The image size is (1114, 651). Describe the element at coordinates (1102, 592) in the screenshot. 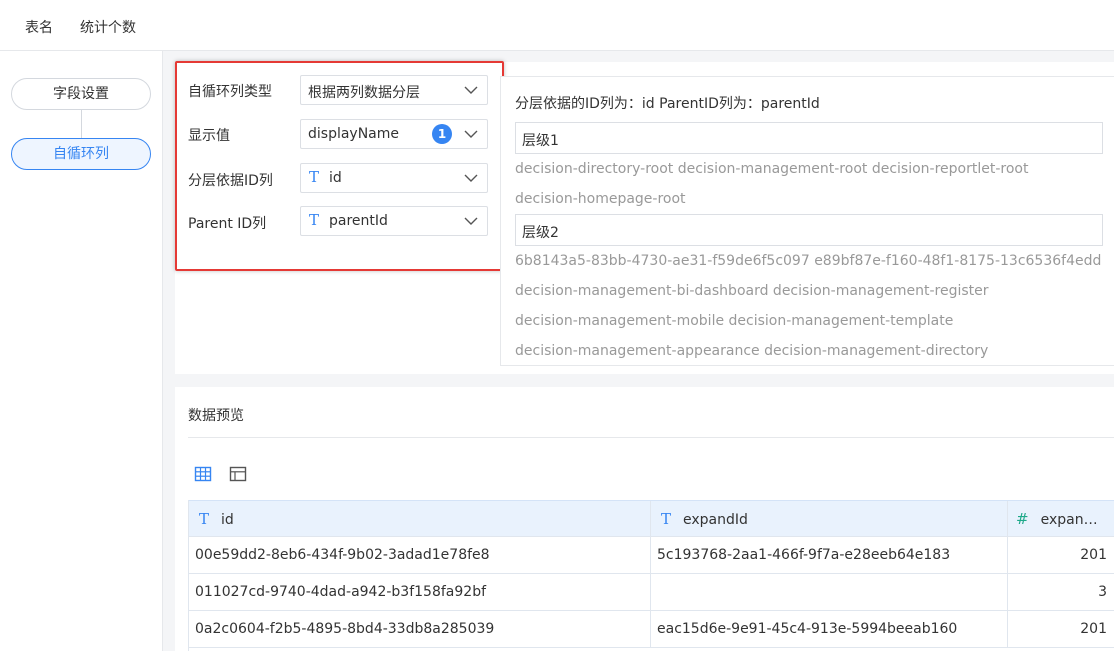

I see `table-cell: 3` at that location.